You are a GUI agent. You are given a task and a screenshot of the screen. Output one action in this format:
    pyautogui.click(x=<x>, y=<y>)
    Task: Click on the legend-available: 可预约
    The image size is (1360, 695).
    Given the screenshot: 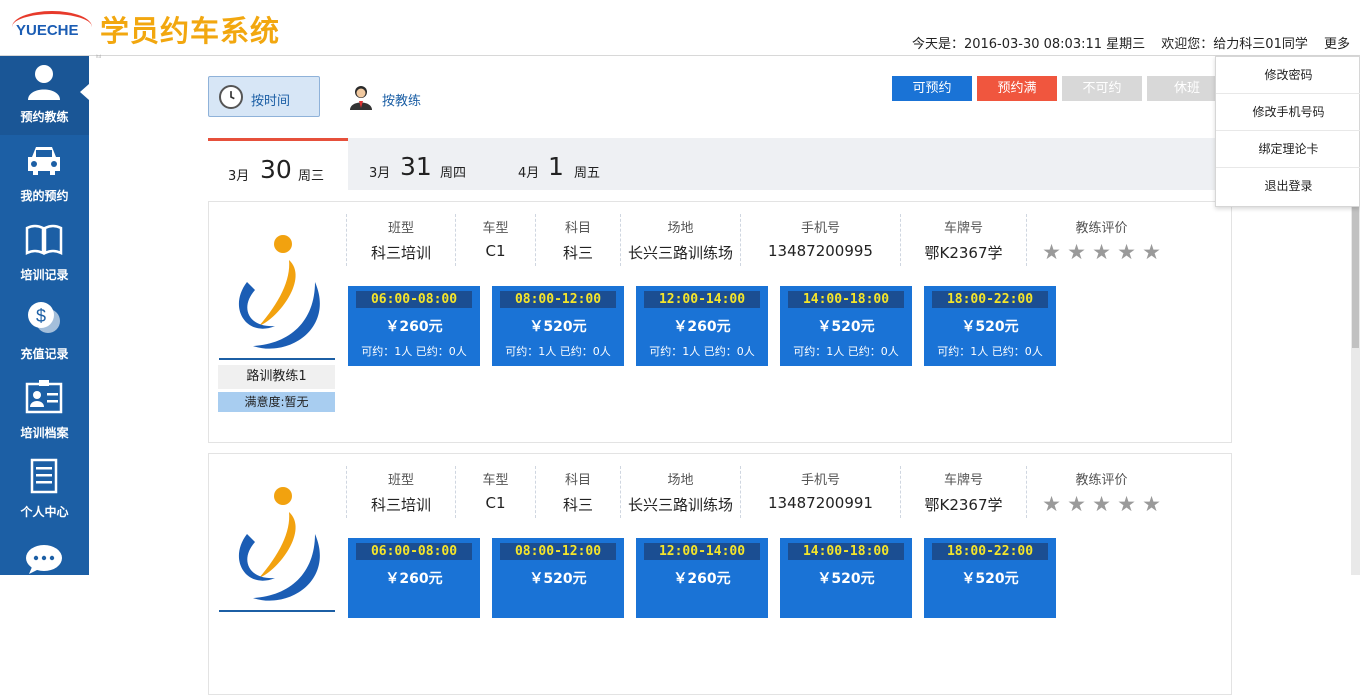 What is the action you would take?
    pyautogui.click(x=932, y=88)
    